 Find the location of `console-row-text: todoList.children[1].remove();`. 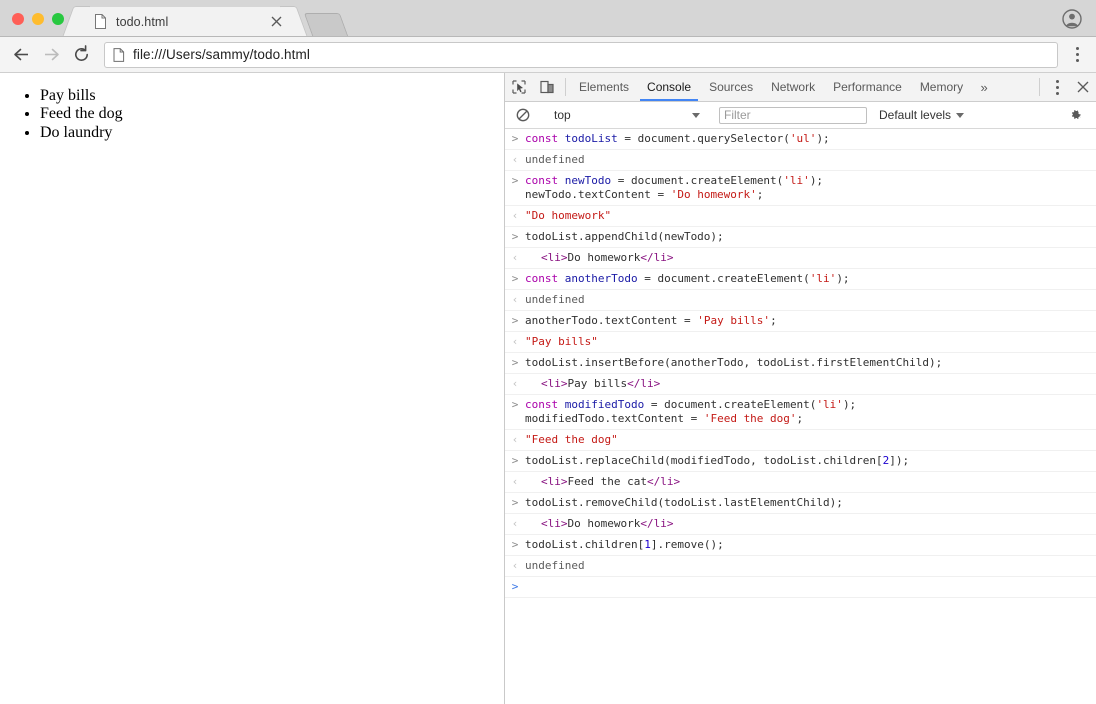

console-row-text: todoList.children[1].remove(); is located at coordinates (810, 545).